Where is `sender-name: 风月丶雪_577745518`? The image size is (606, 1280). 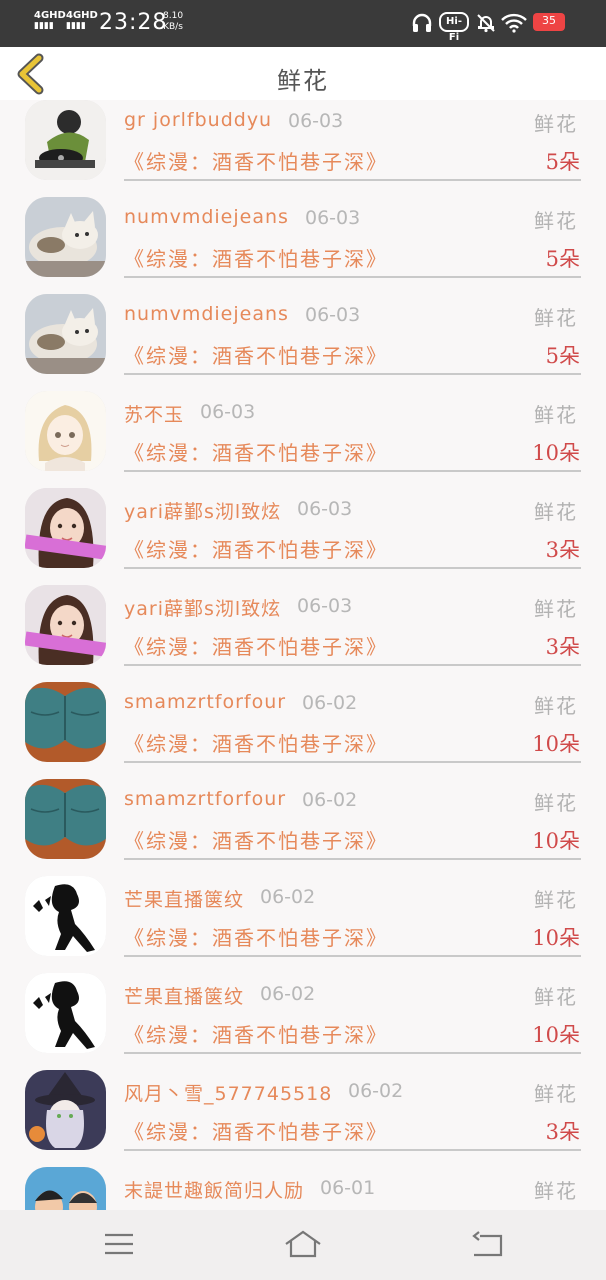 sender-name: 风月丶雪_577745518 is located at coordinates (228, 1094).